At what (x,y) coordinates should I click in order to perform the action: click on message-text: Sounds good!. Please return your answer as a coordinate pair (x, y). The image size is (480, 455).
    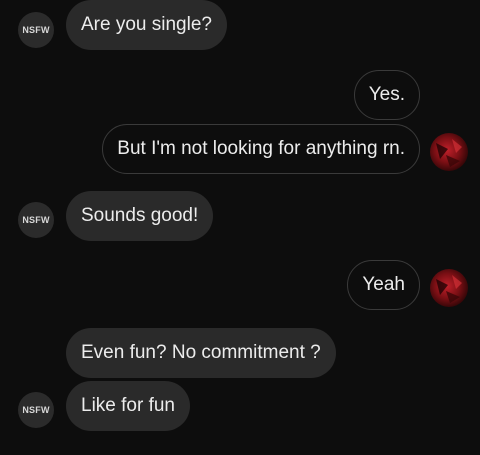
    Looking at the image, I should click on (140, 215).